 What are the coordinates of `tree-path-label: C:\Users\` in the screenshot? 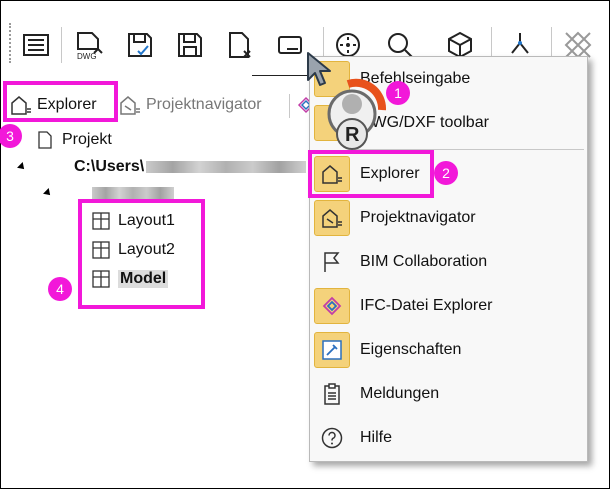 It's located at (109, 166).